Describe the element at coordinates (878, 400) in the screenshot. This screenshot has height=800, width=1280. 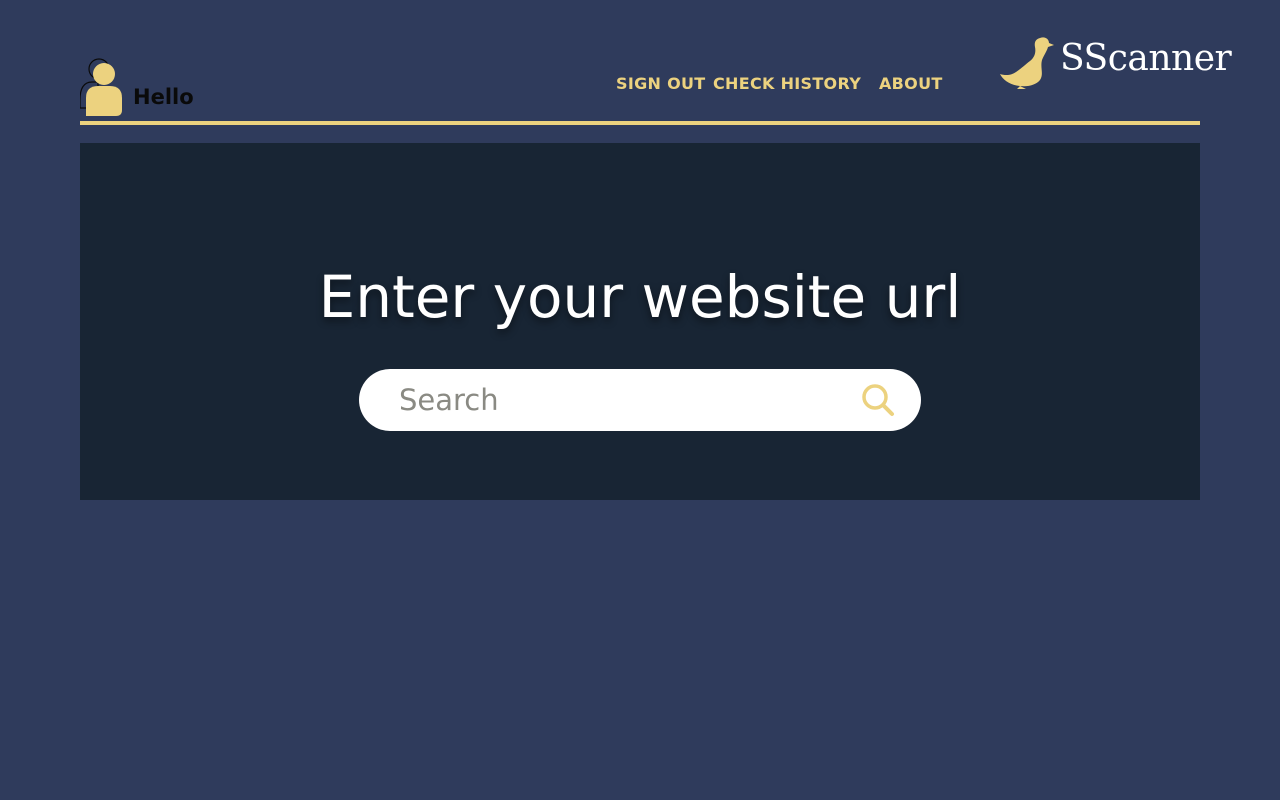
I see `search-icon` at that location.